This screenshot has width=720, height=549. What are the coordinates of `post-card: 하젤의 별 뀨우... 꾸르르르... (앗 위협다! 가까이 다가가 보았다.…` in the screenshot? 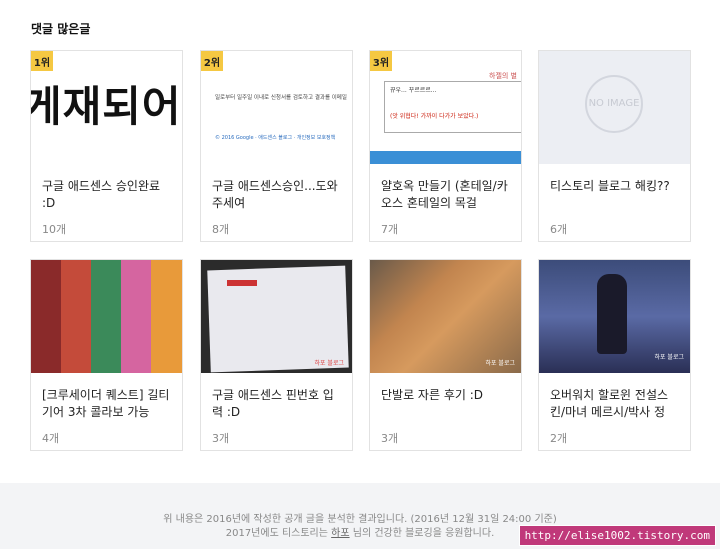 It's located at (445, 146).